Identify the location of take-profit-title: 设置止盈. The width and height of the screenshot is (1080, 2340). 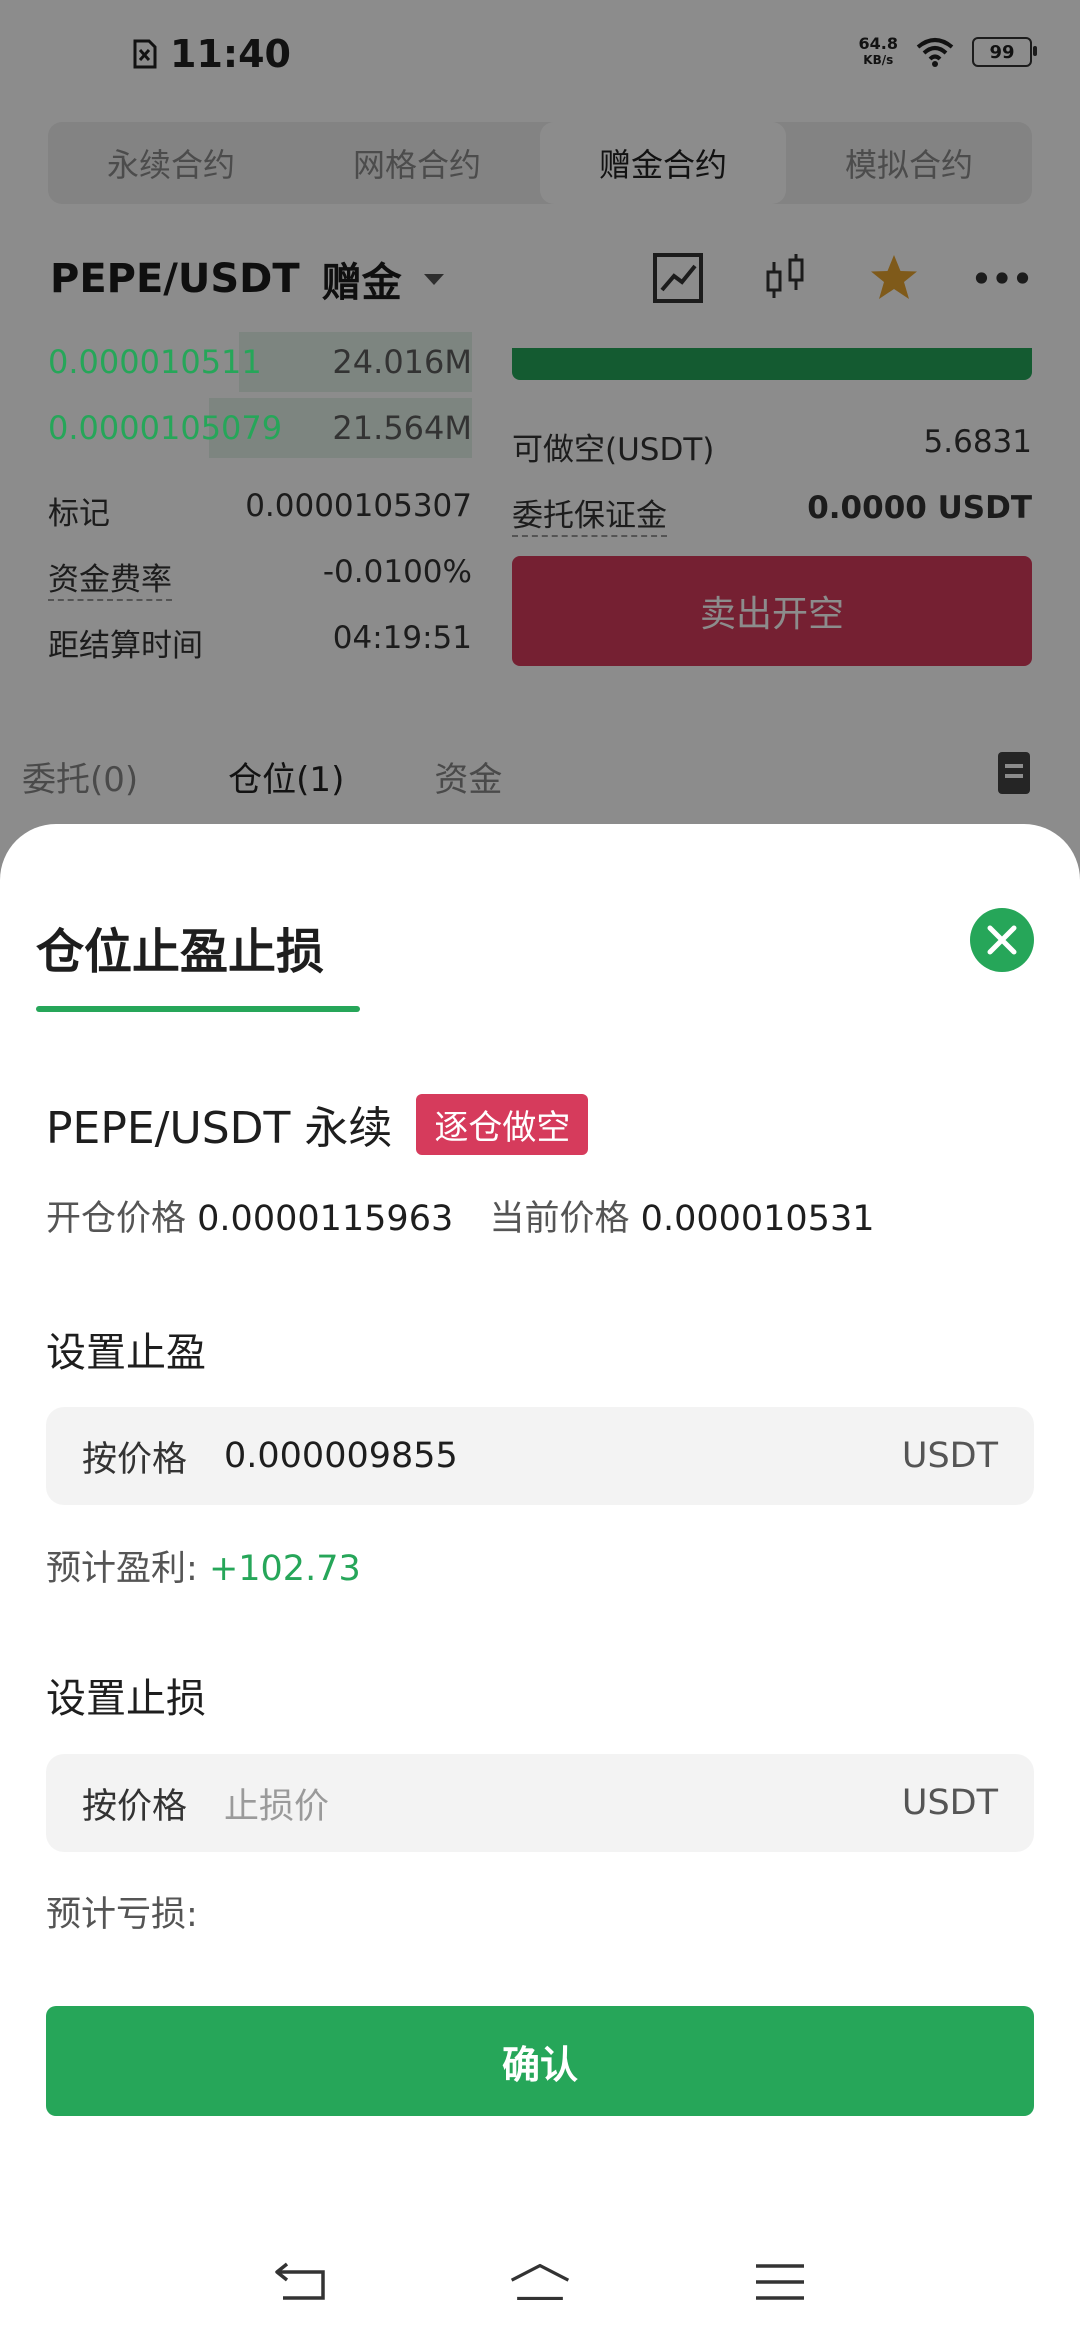
(126, 1353).